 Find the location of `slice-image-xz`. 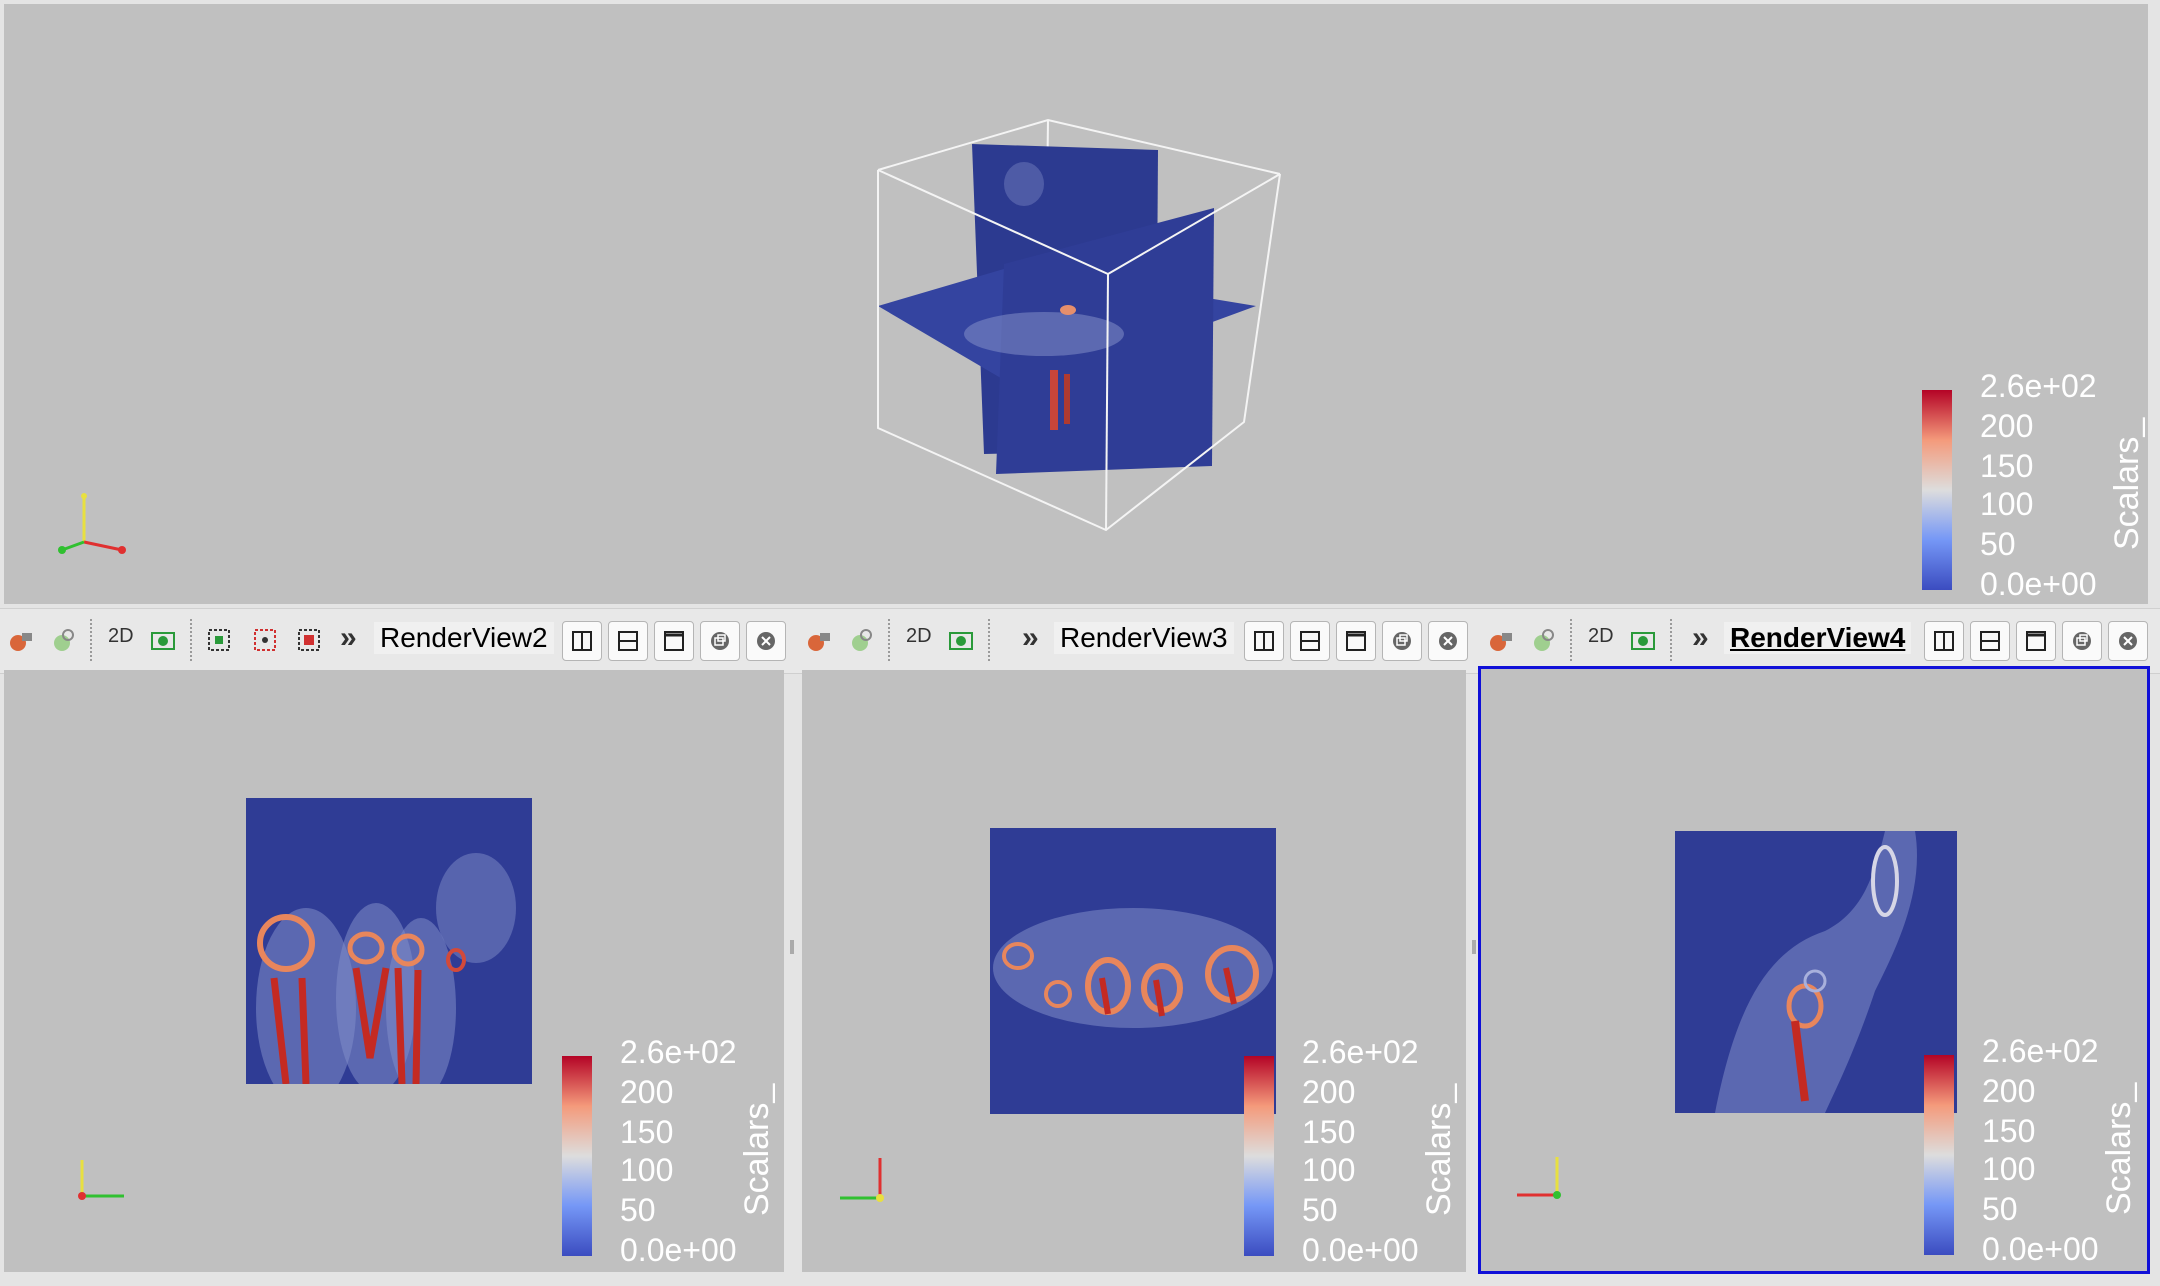

slice-image-xz is located at coordinates (1133, 971).